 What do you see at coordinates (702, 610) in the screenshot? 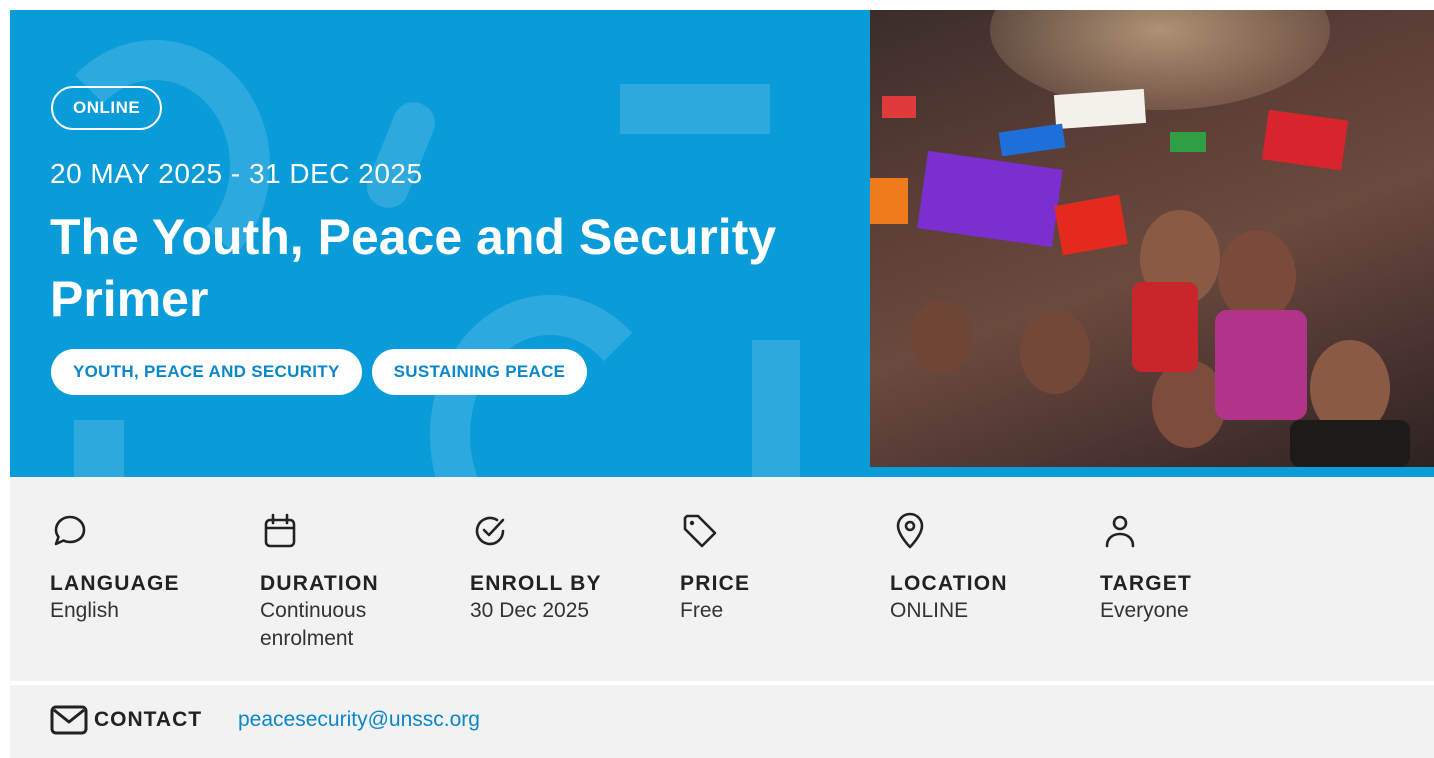
I see `info-value: Free` at bounding box center [702, 610].